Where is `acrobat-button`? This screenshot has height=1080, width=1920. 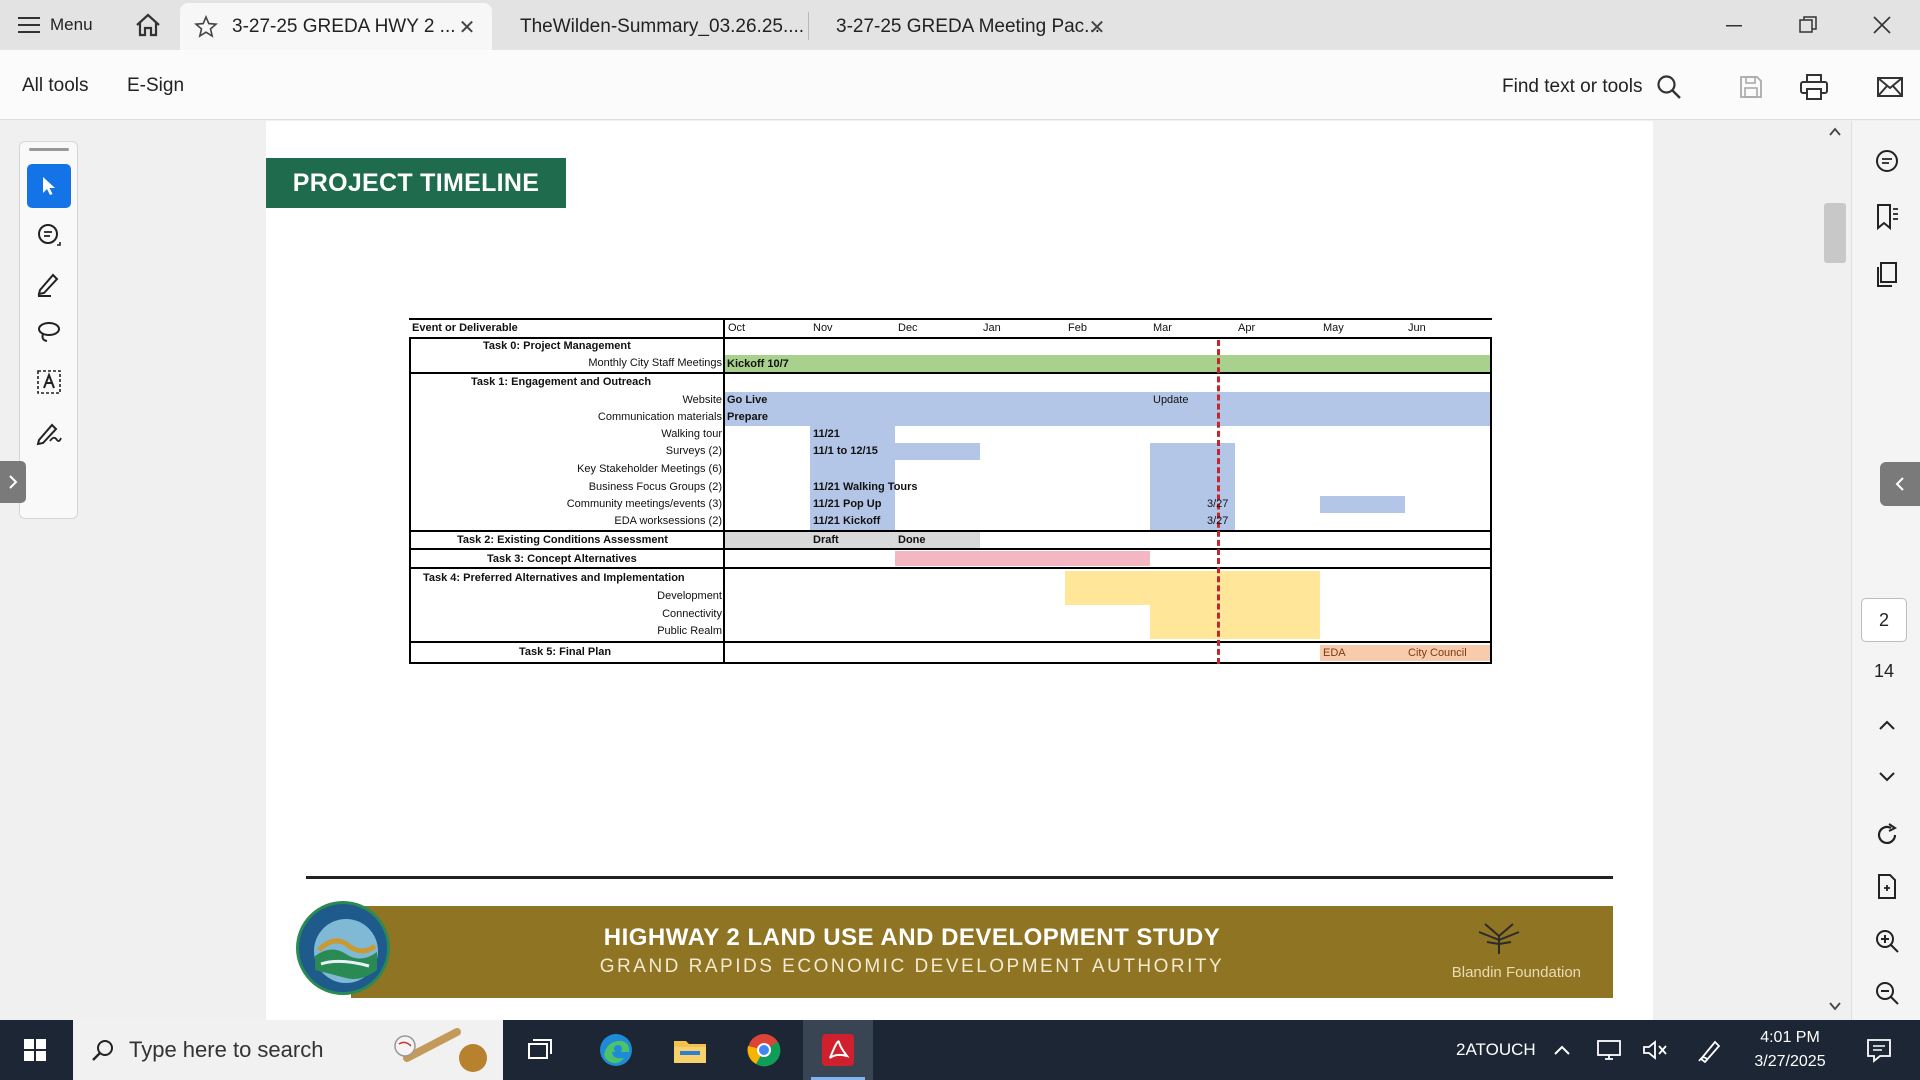
acrobat-button is located at coordinates (838, 1050).